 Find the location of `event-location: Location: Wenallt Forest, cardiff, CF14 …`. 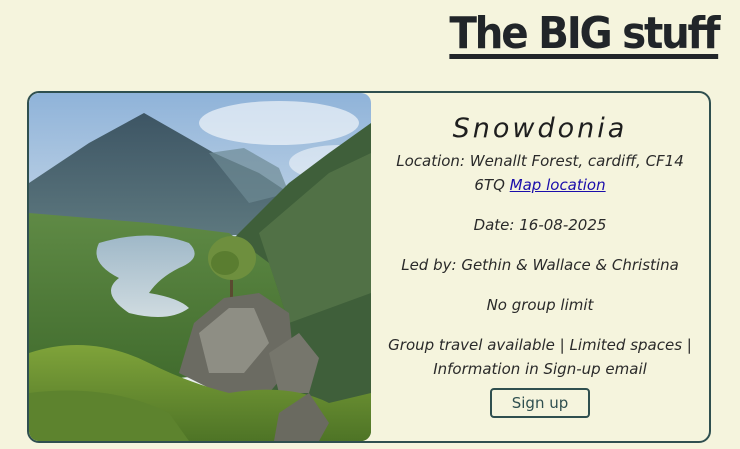

event-location: Location: Wenallt Forest, cardiff, CF14 … is located at coordinates (540, 173).